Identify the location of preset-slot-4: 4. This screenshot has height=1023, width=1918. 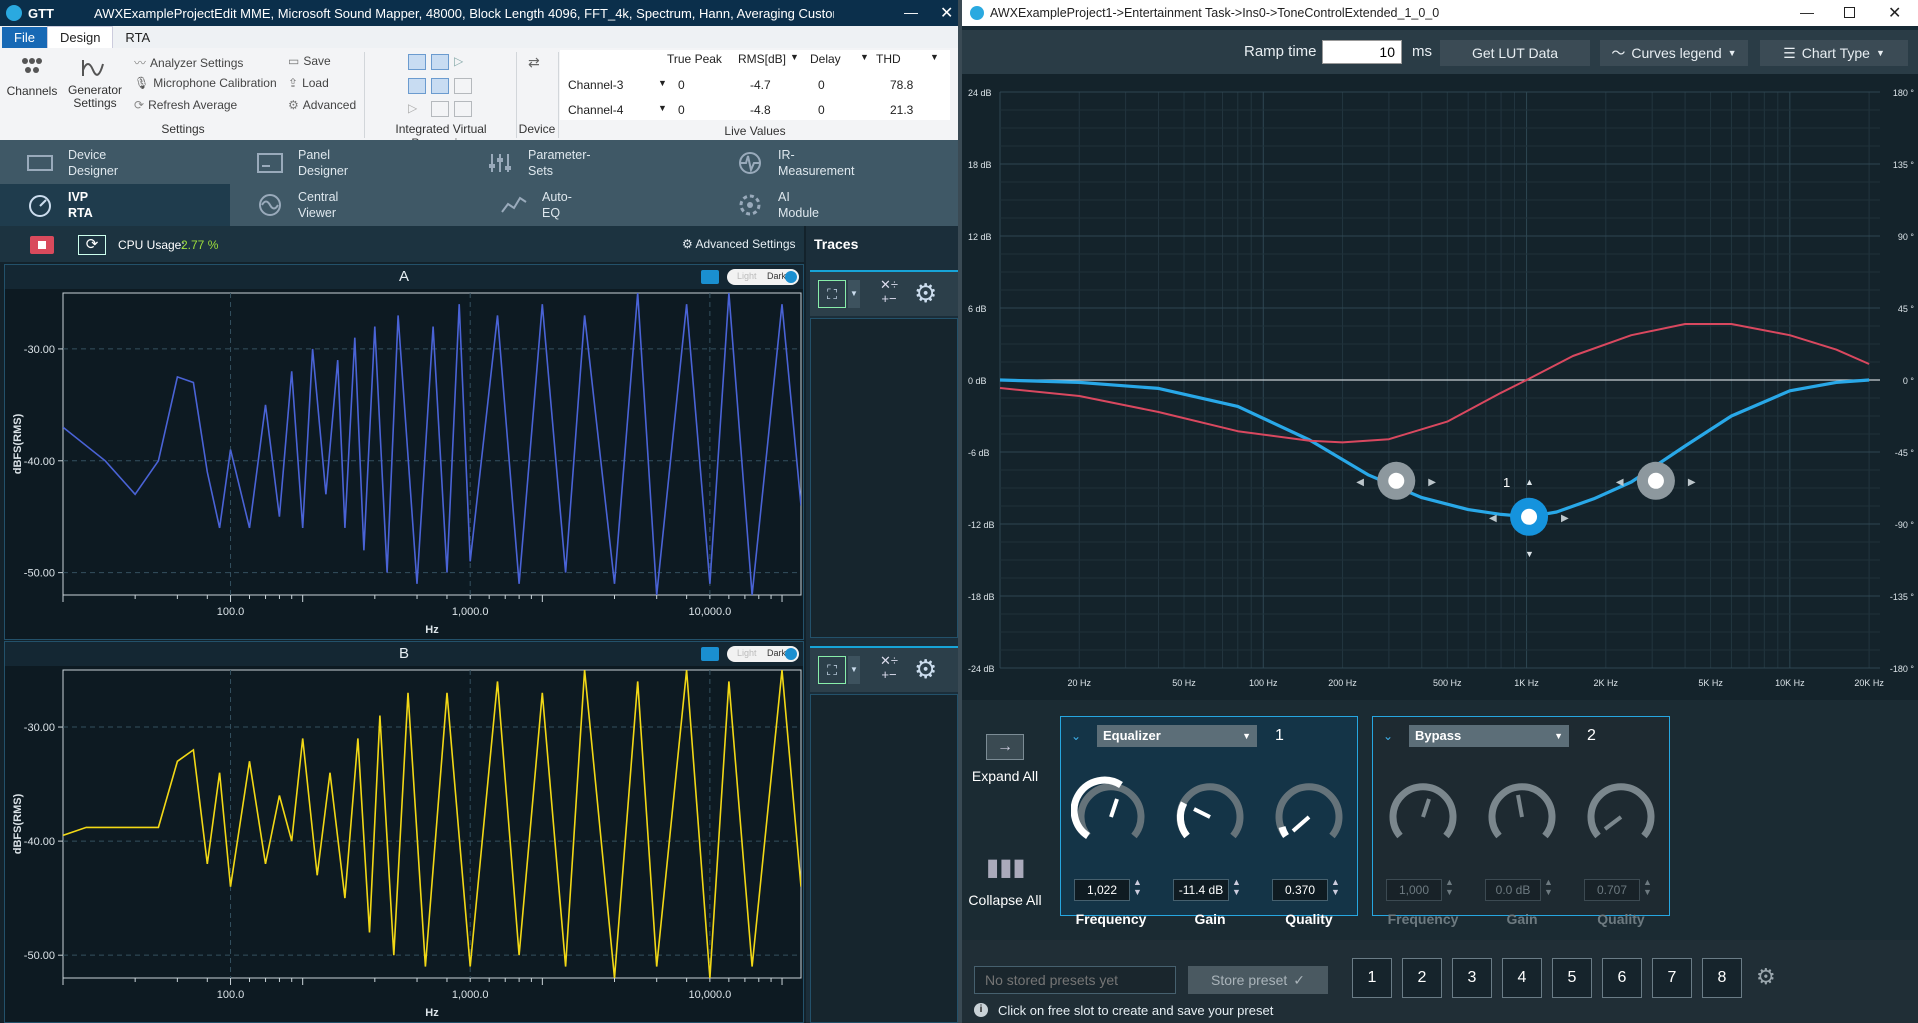
(1522, 978).